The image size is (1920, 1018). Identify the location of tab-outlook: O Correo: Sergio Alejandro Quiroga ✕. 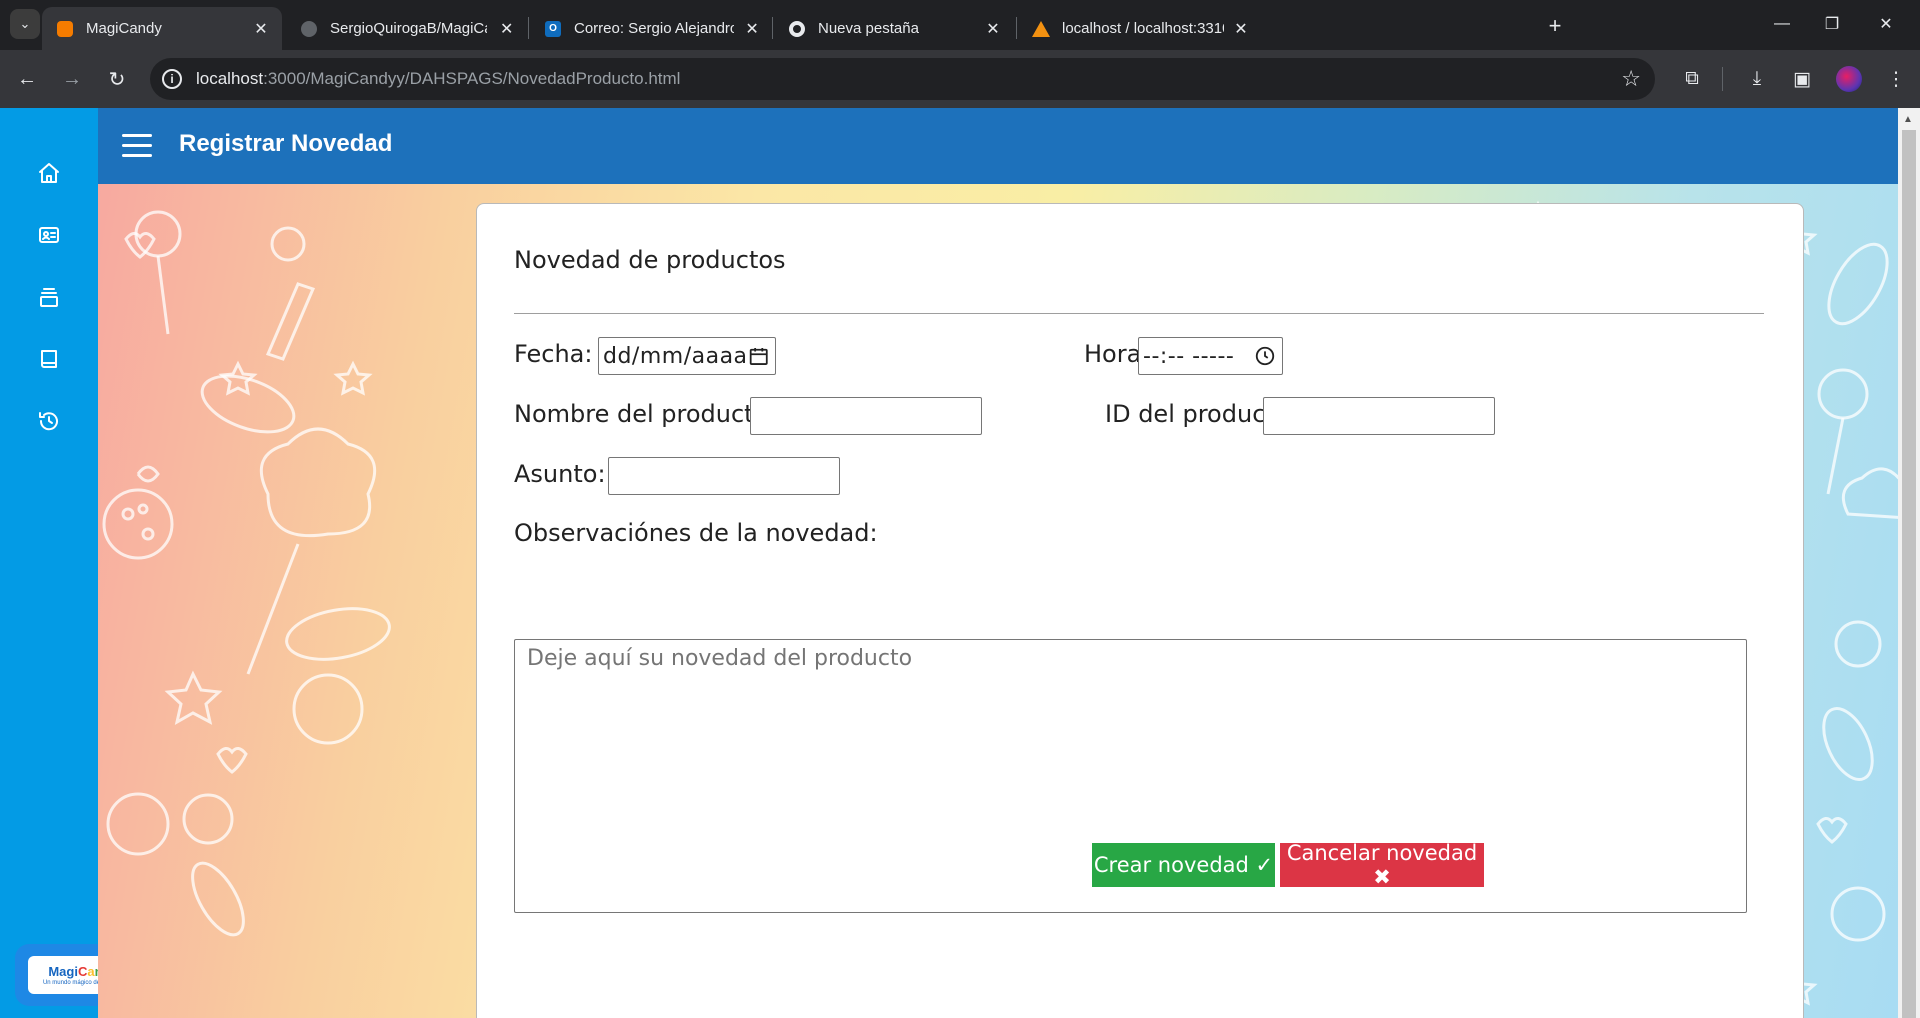
(650, 28).